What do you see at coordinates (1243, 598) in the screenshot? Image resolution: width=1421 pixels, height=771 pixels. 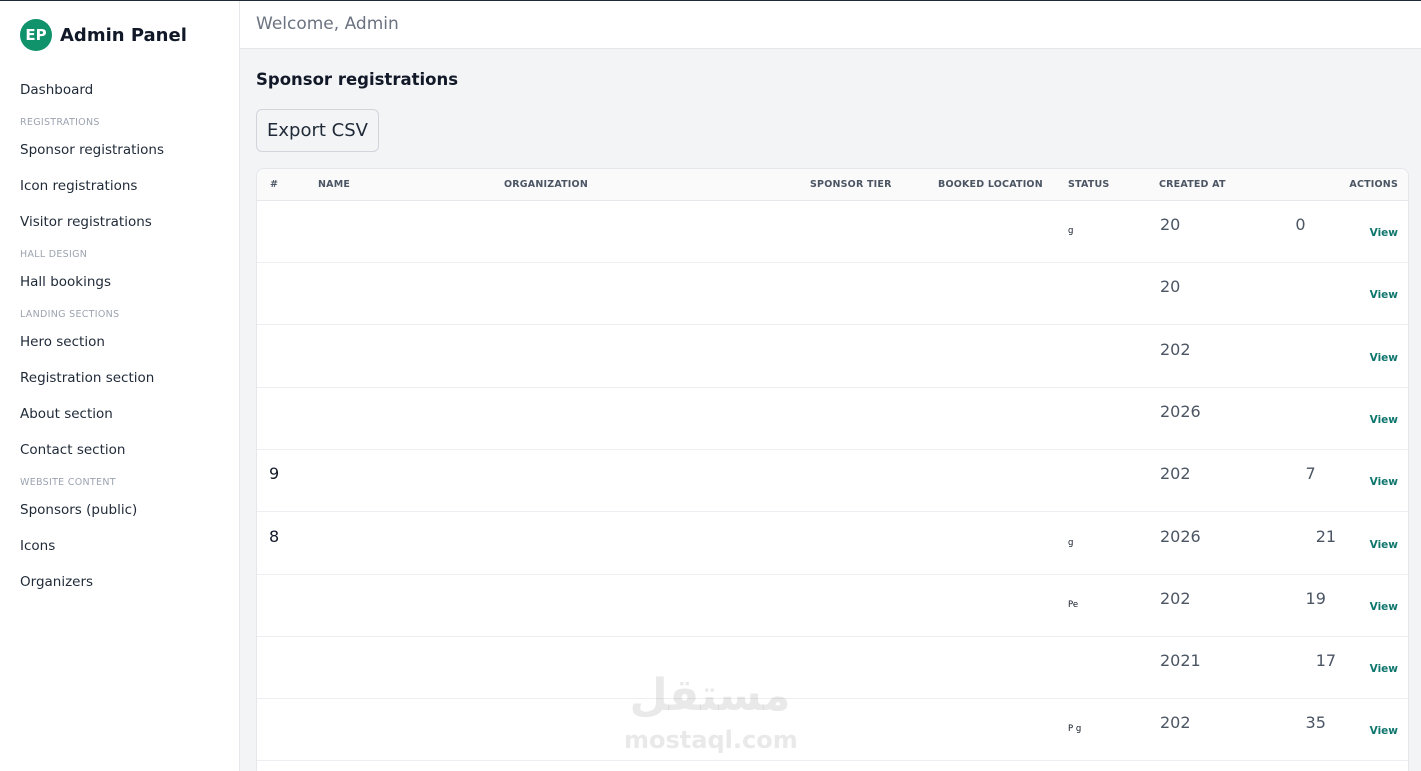 I see `row-created-at: 202 19` at bounding box center [1243, 598].